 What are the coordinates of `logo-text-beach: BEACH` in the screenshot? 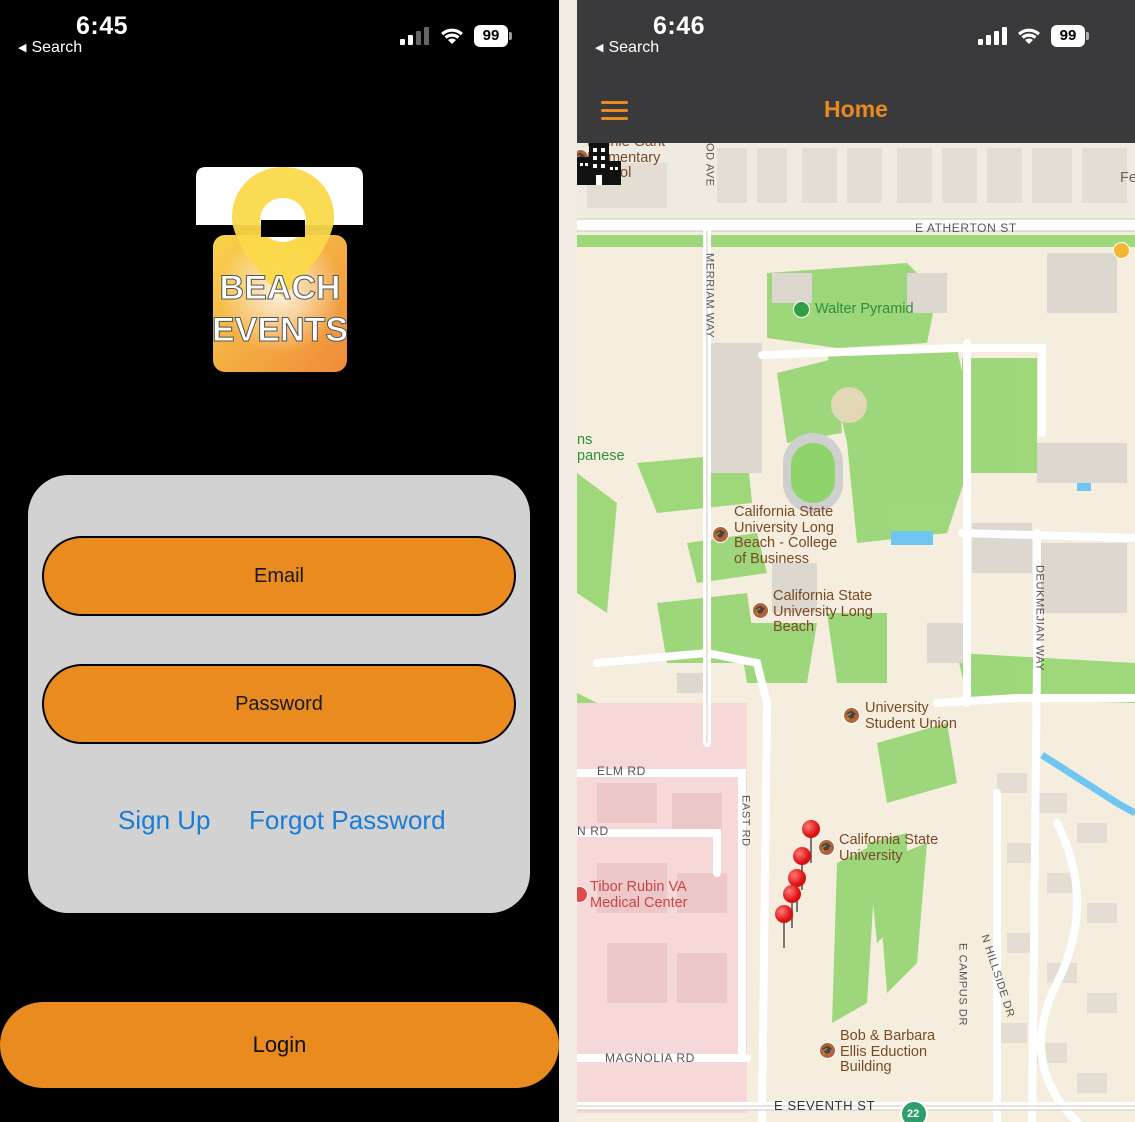 It's located at (280, 288).